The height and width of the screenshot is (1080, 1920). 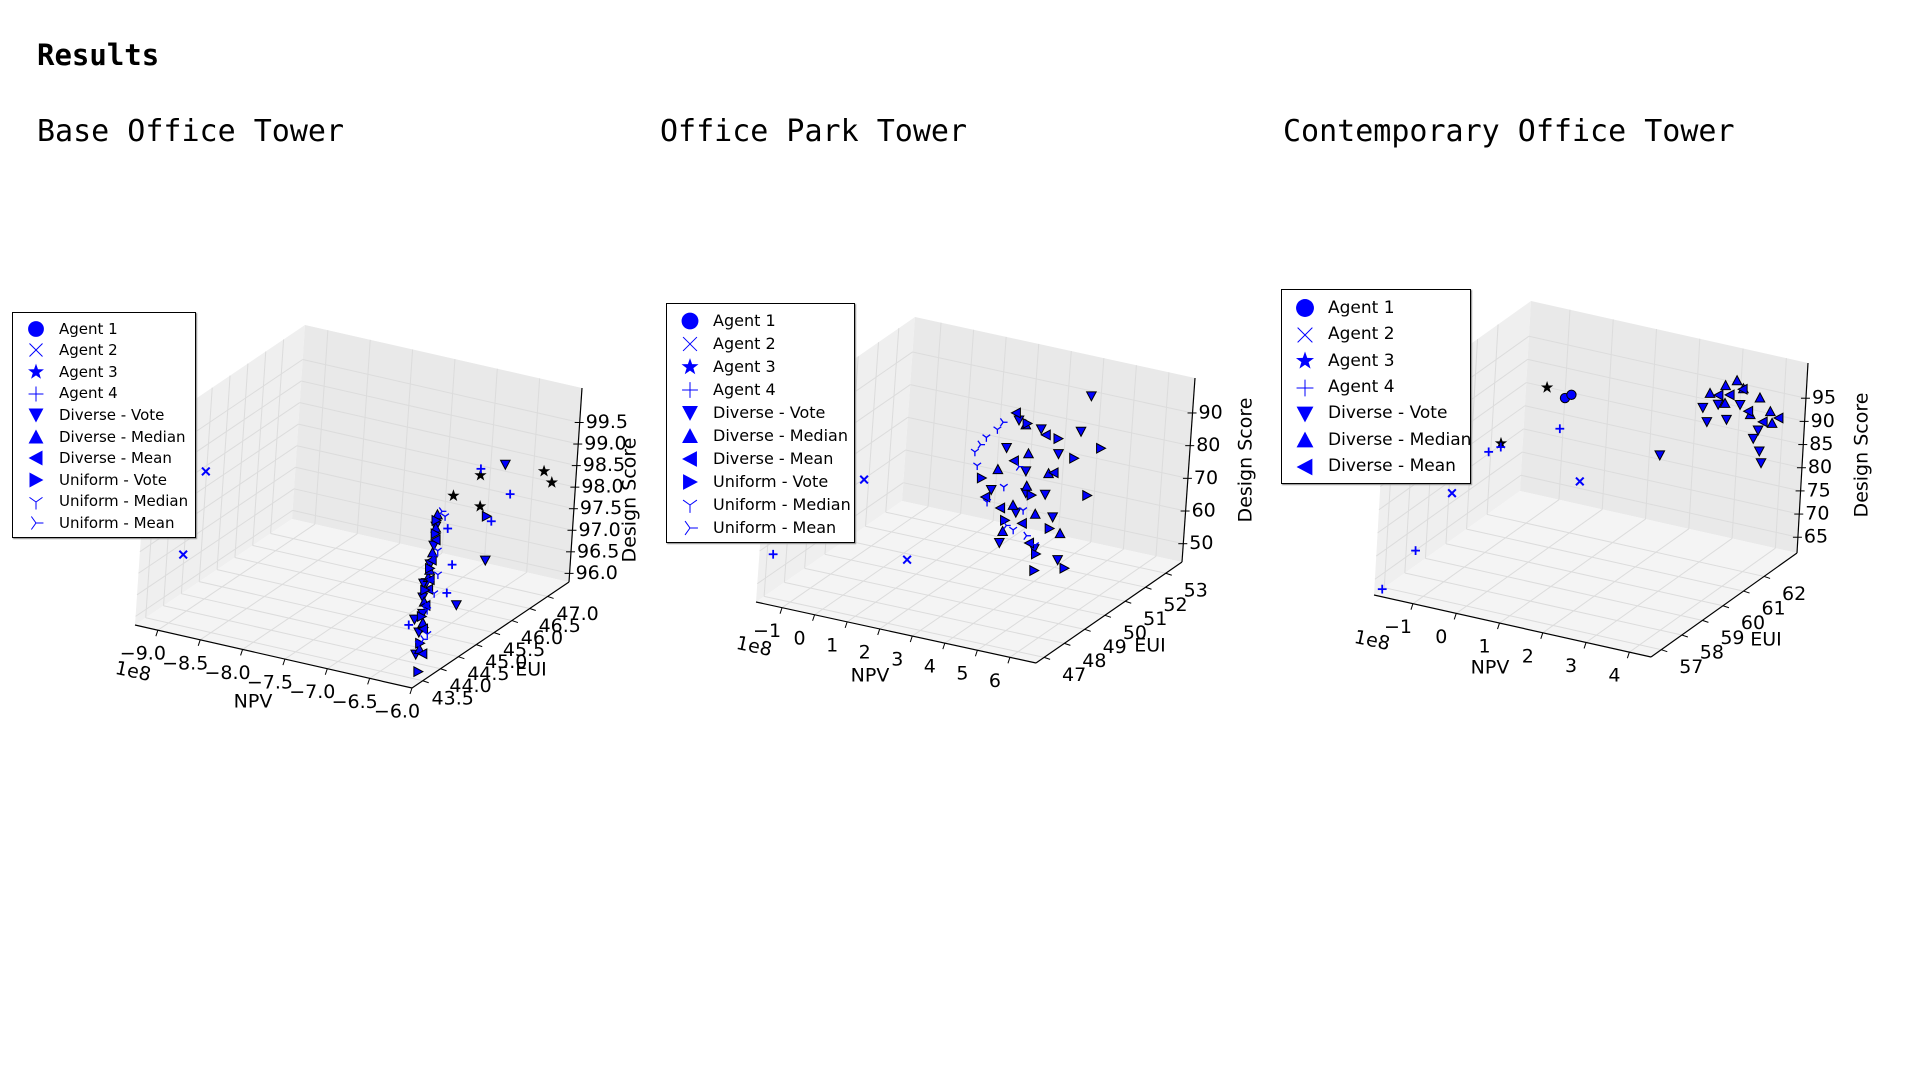 What do you see at coordinates (1201, 543) in the screenshot?
I see `z-tick-label: 50` at bounding box center [1201, 543].